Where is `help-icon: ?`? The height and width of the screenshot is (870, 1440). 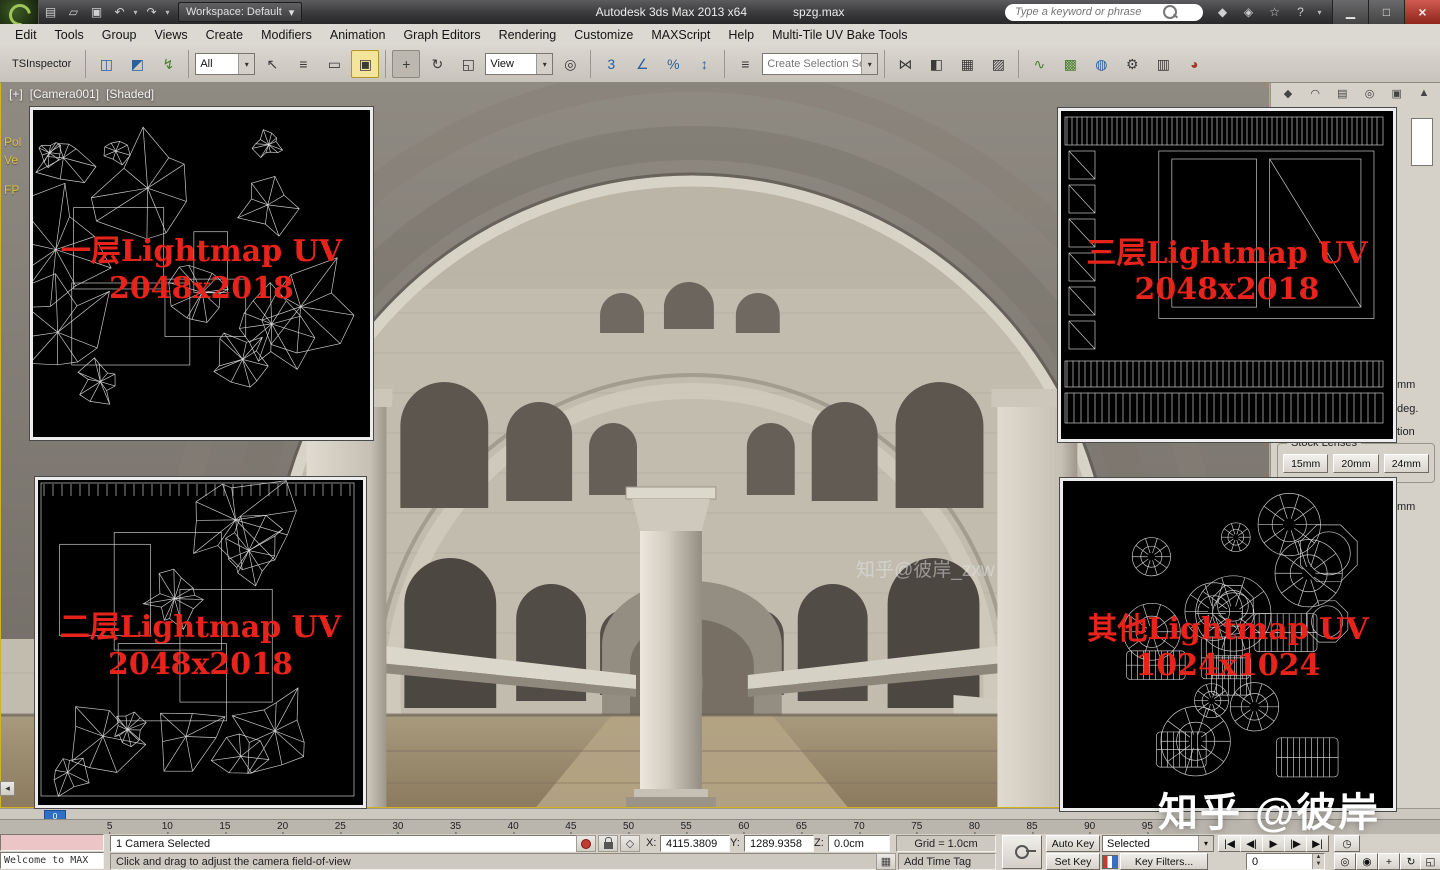
help-icon: ? is located at coordinates (1300, 12).